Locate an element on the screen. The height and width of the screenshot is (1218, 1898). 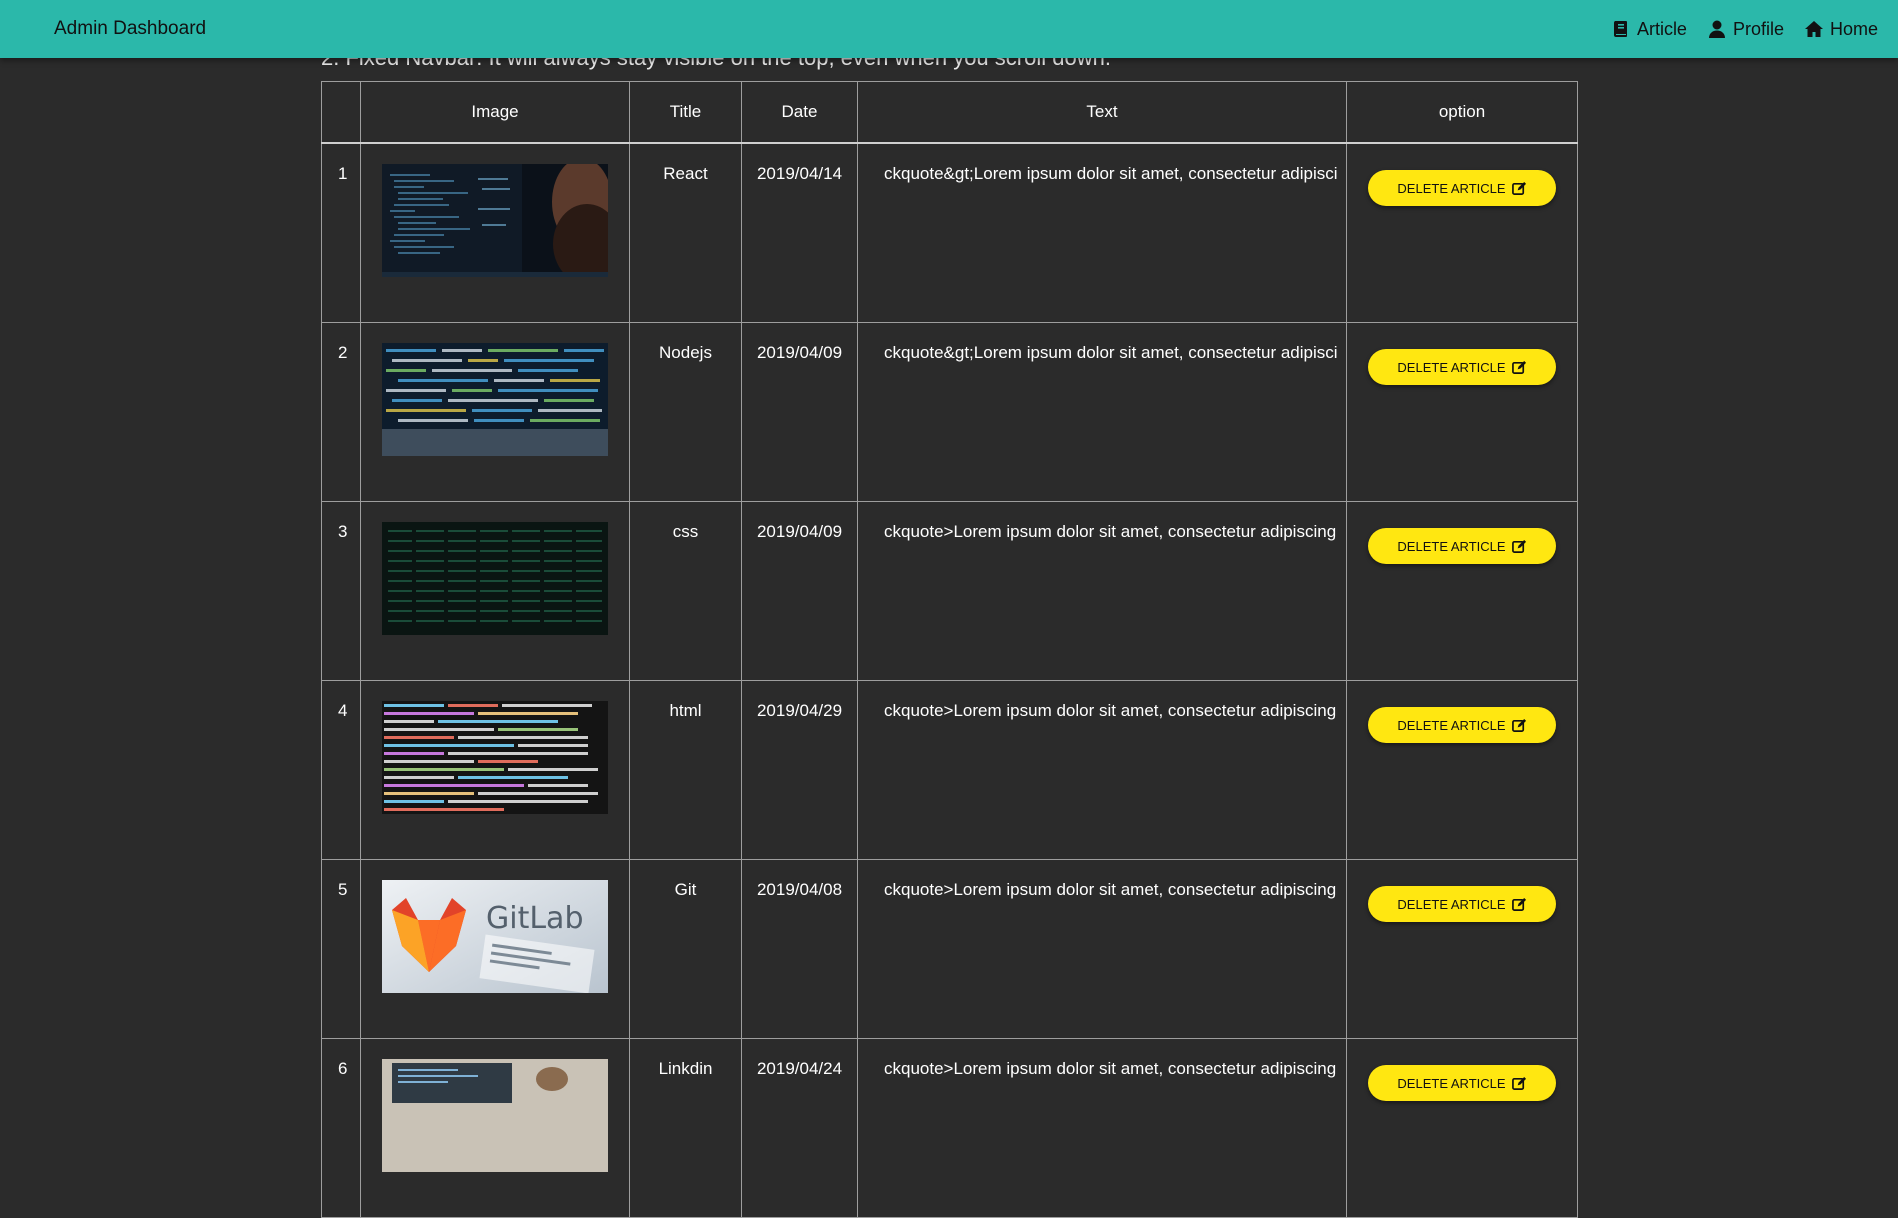
nav-profile-link: Profile is located at coordinates (1745, 29).